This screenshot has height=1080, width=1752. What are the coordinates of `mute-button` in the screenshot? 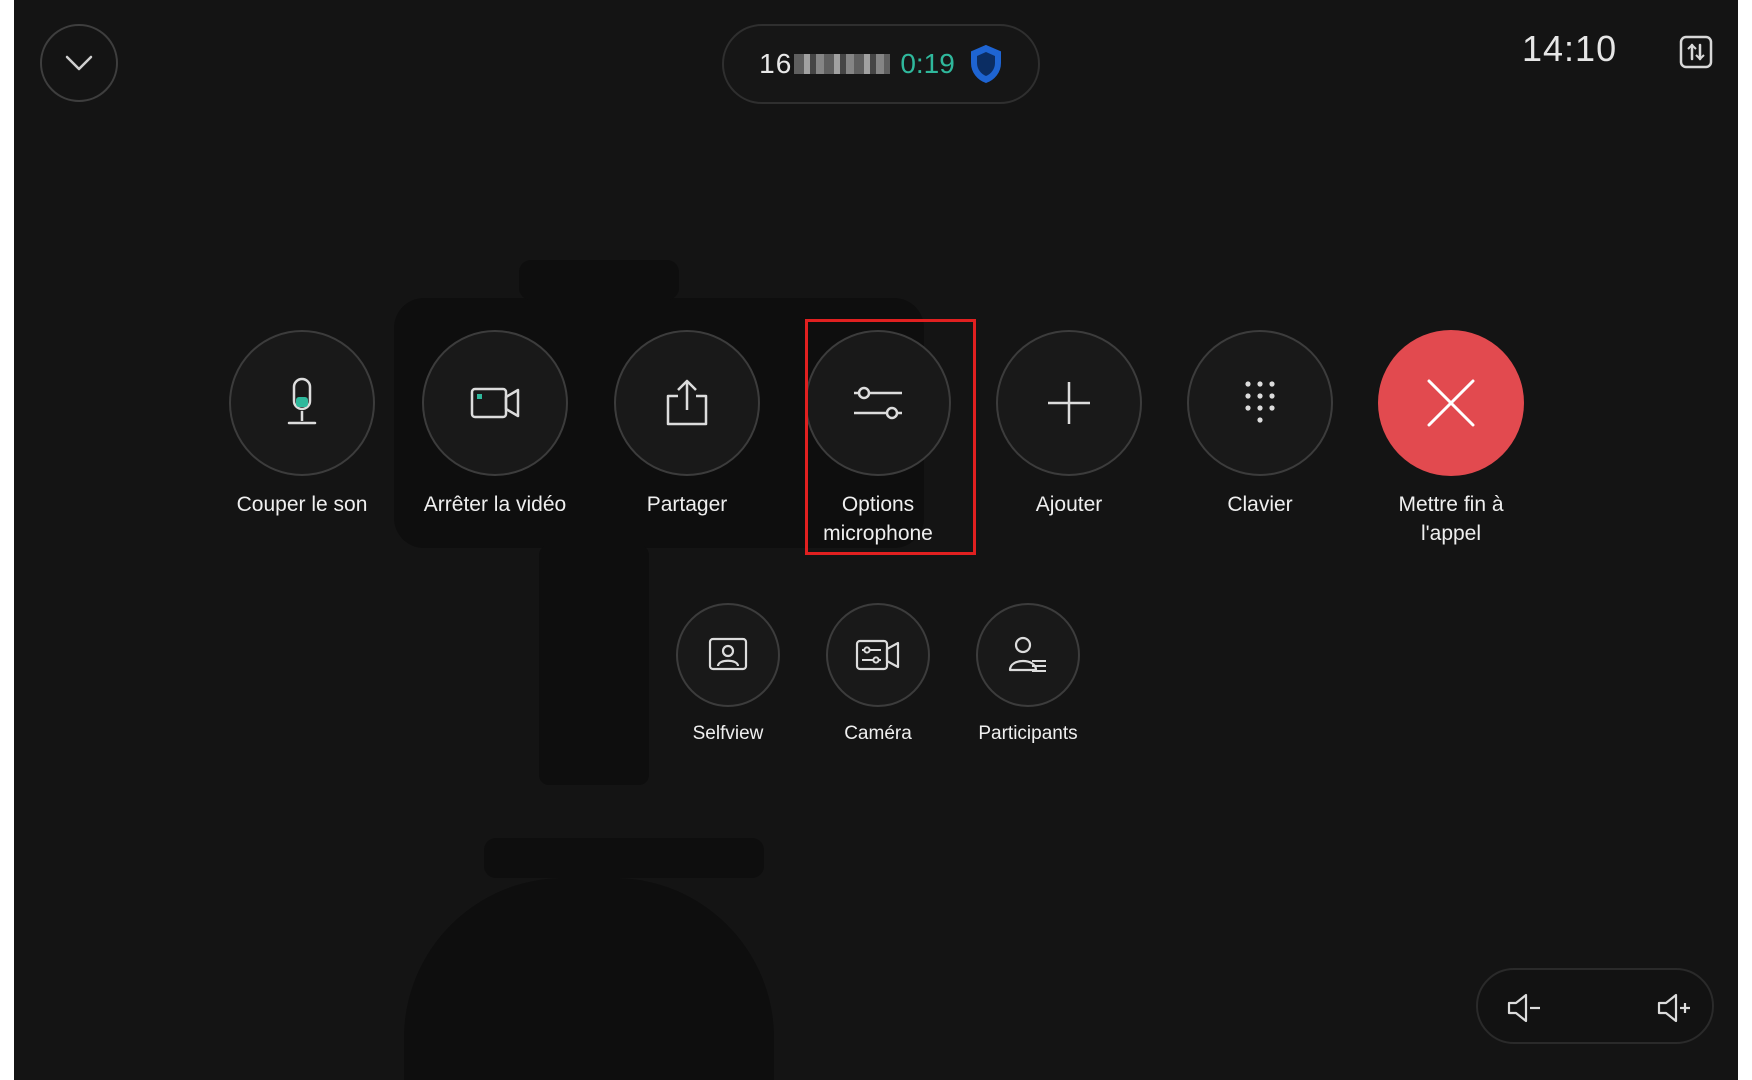 It's located at (302, 403).